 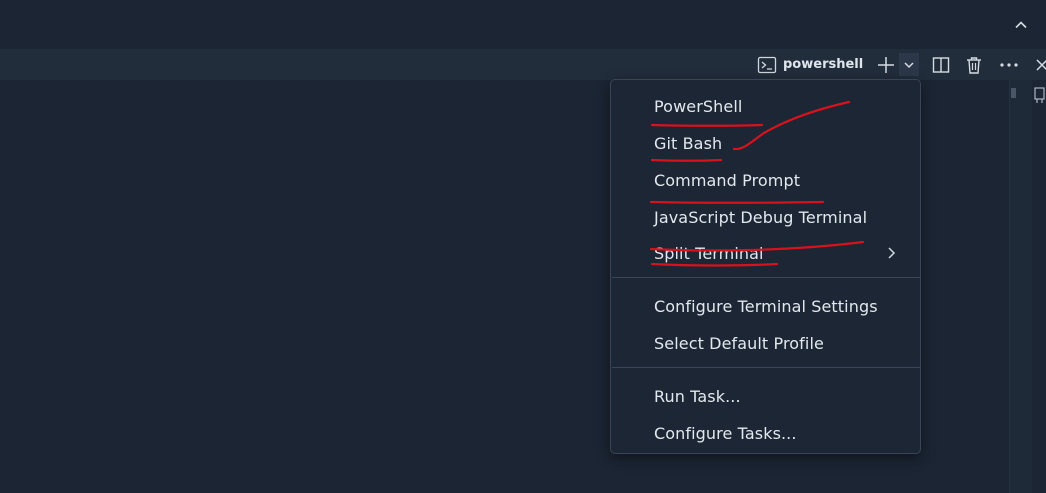 I want to click on menu-item-label: Configure Terminal Settings, so click(x=766, y=306).